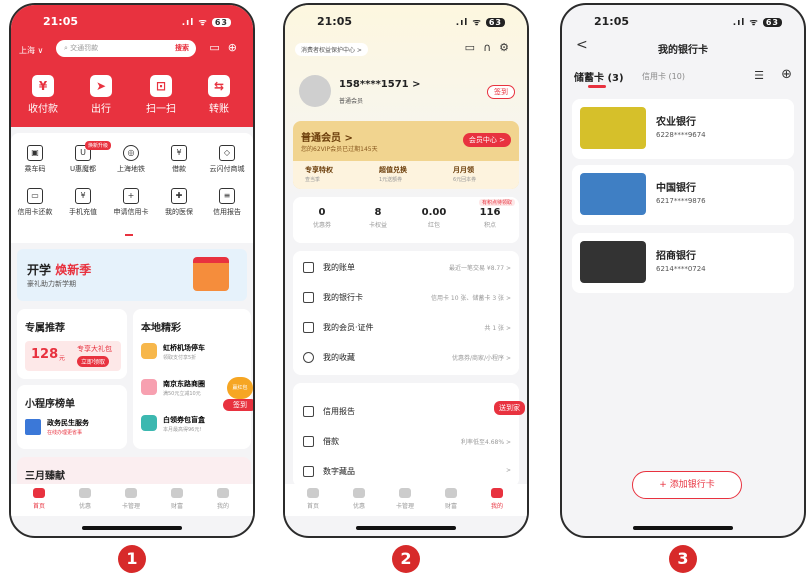 The image size is (806, 587). What do you see at coordinates (182, 48) in the screenshot?
I see `search-button: 搜索` at bounding box center [182, 48].